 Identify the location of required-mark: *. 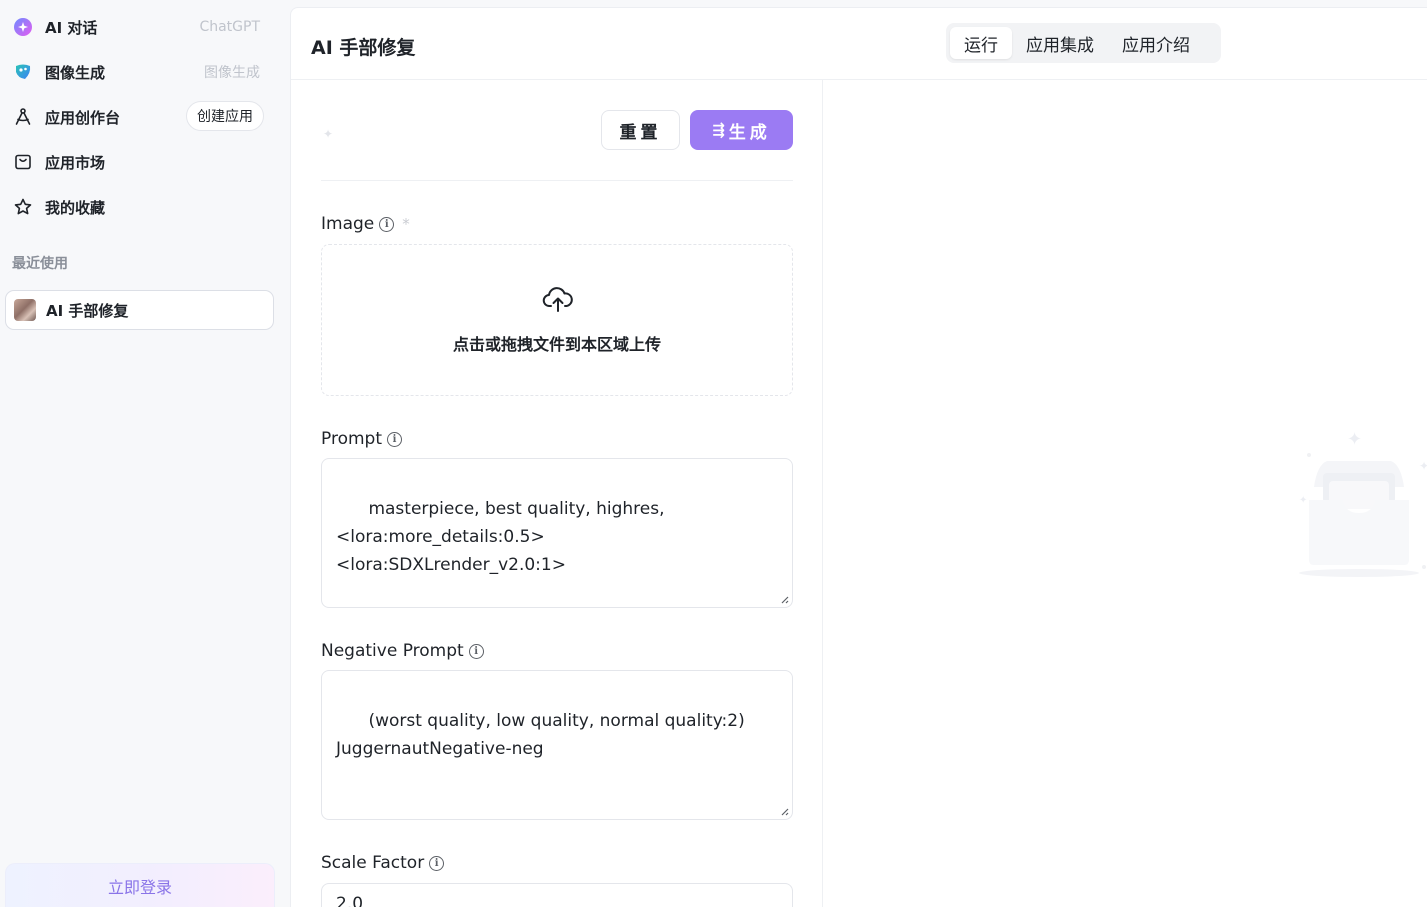
(406, 224).